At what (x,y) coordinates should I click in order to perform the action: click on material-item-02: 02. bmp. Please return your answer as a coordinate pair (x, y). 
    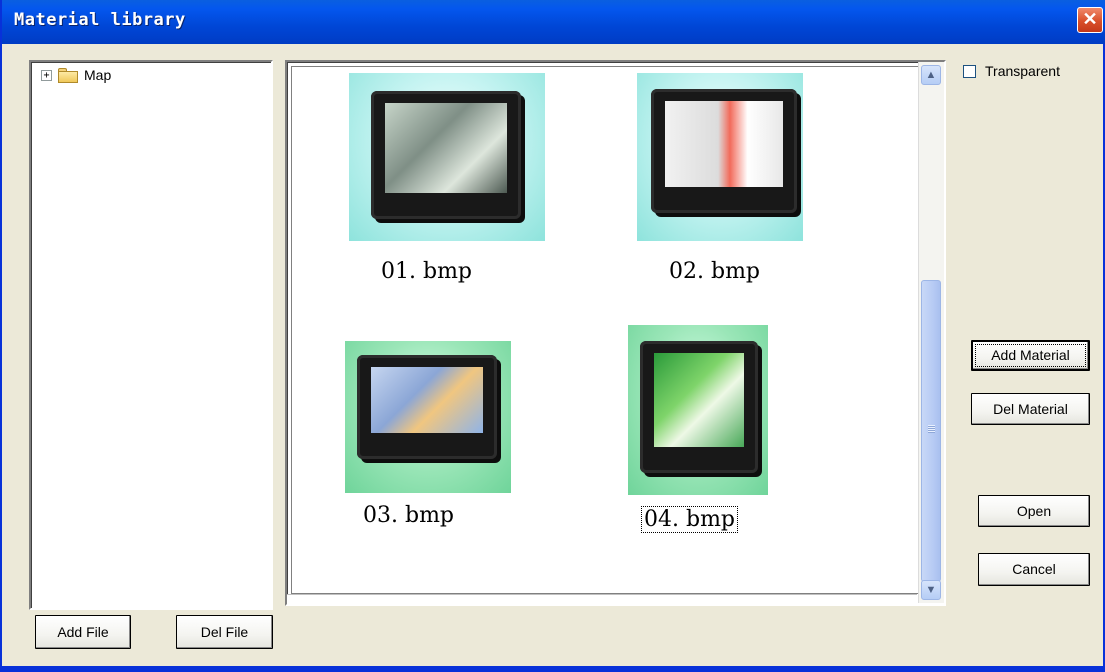
    Looking at the image, I should click on (745, 188).